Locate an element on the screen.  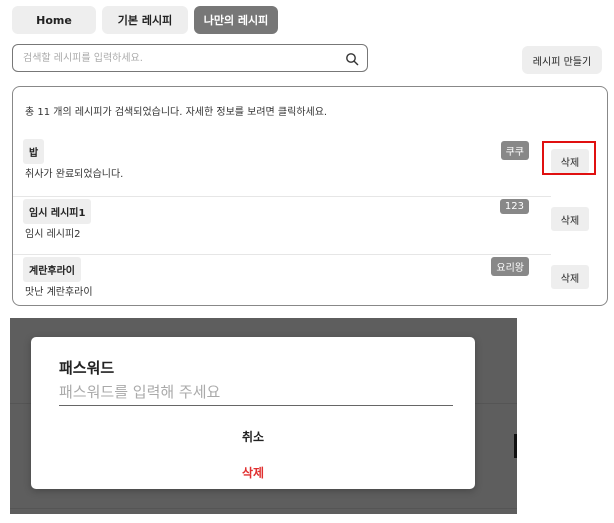
make-recipe-button: 레시피 만들기 is located at coordinates (562, 60).